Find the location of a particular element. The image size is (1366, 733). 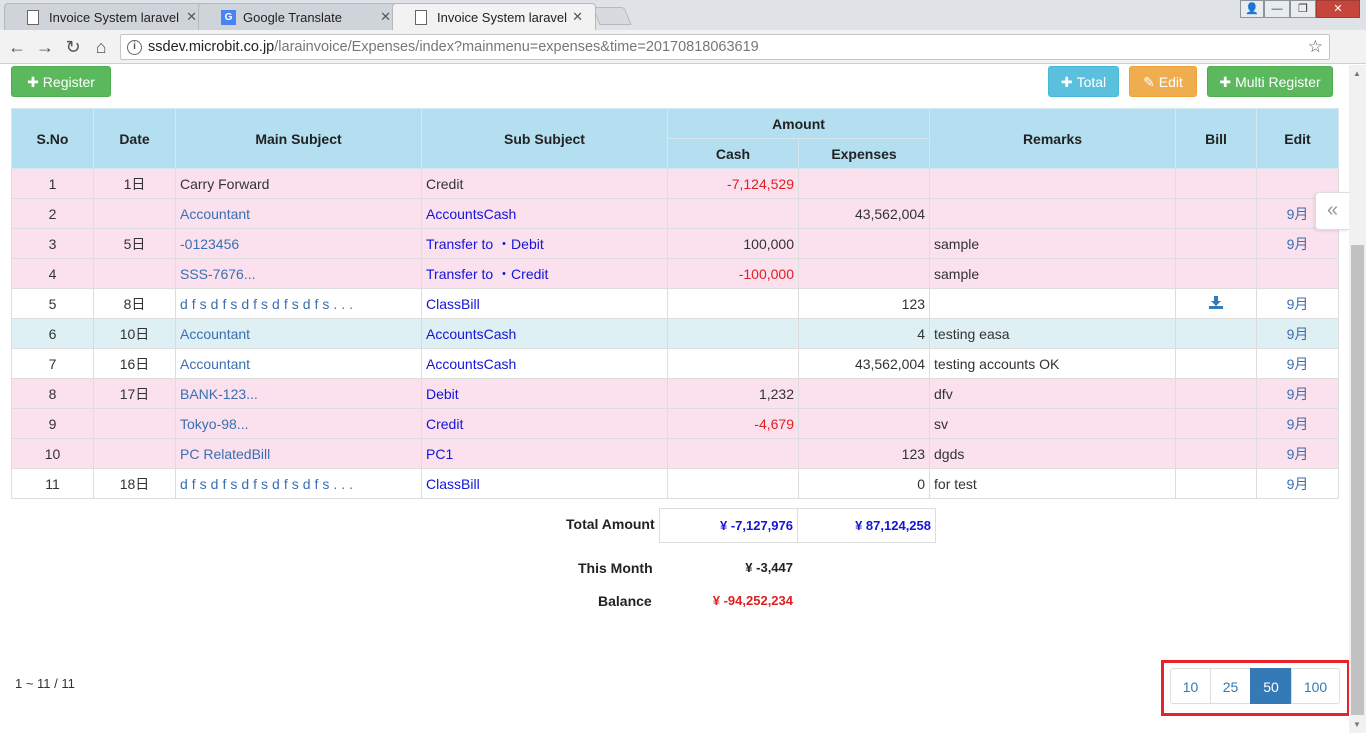

back-icon: ← is located at coordinates (17, 47).